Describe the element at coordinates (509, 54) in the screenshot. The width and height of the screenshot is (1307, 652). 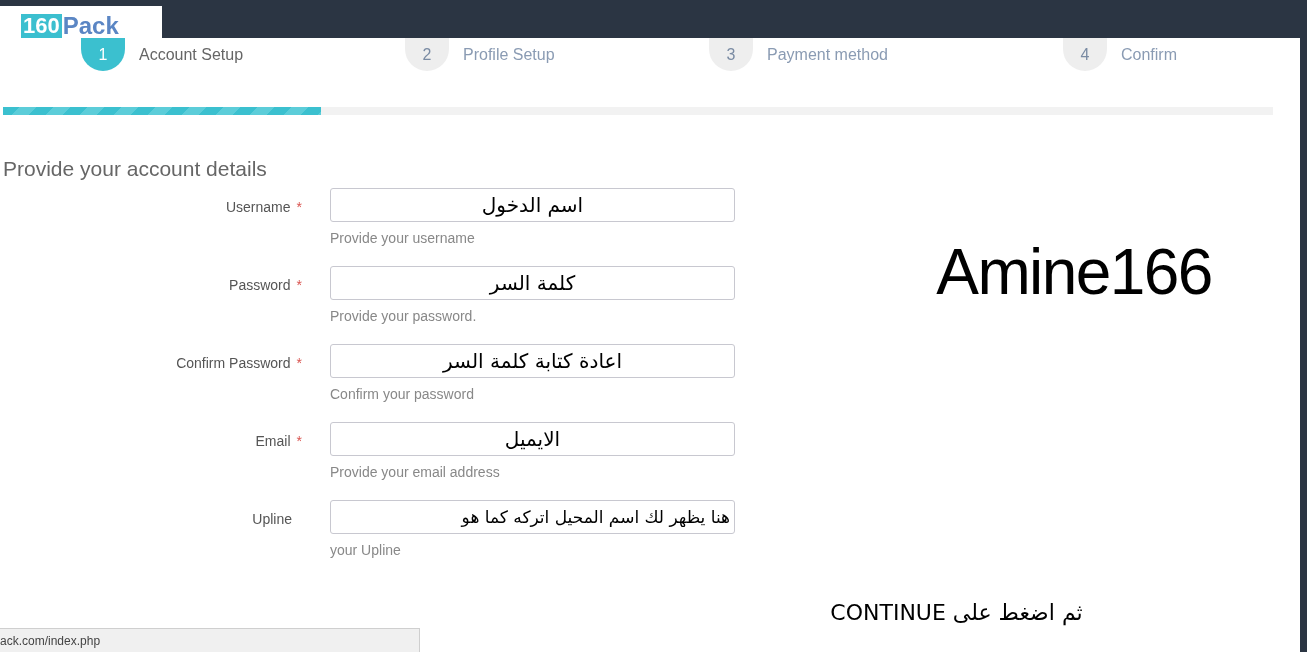
I see `step-label: Profile Setup` at that location.